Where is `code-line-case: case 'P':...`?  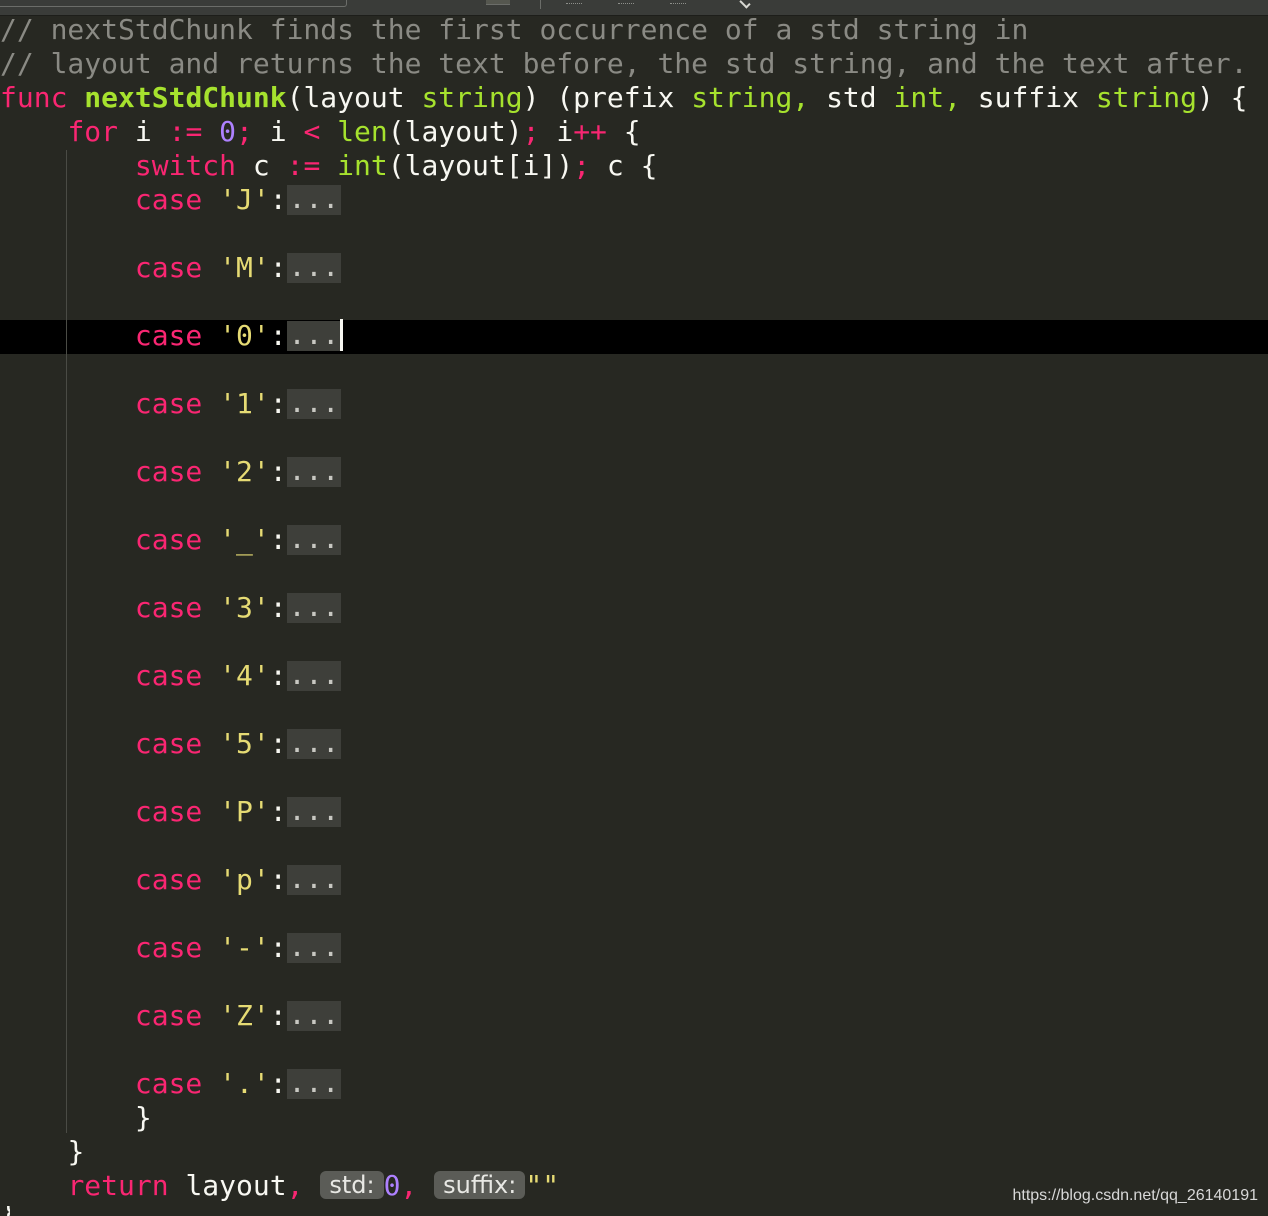 code-line-case: case 'P':... is located at coordinates (171, 812).